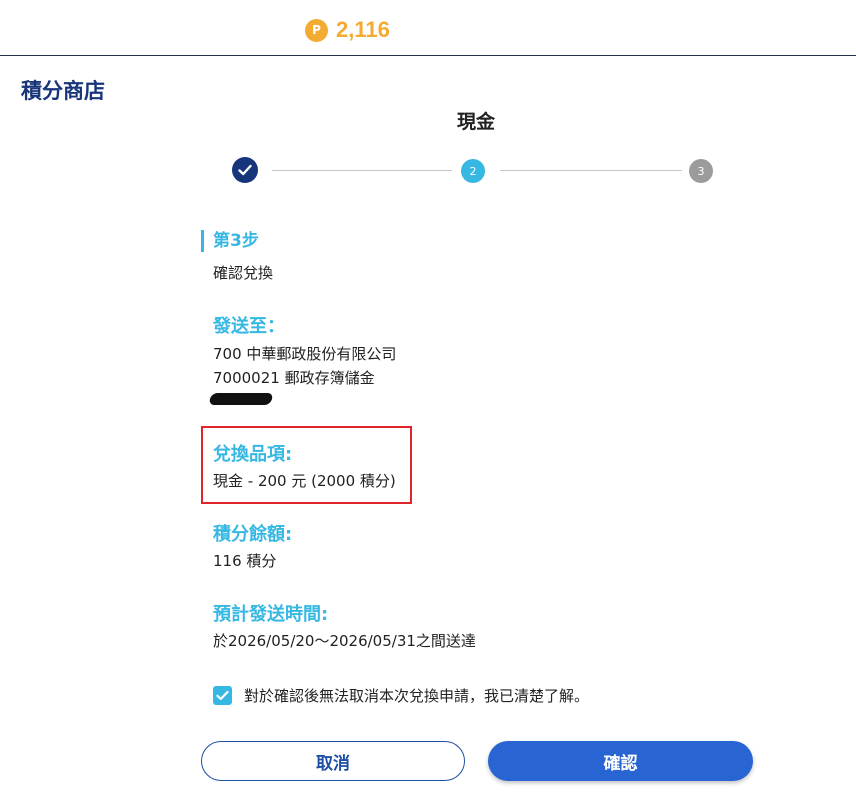 This screenshot has width=856, height=811. Describe the element at coordinates (620, 761) in the screenshot. I see `confirm-button: 確認` at that location.